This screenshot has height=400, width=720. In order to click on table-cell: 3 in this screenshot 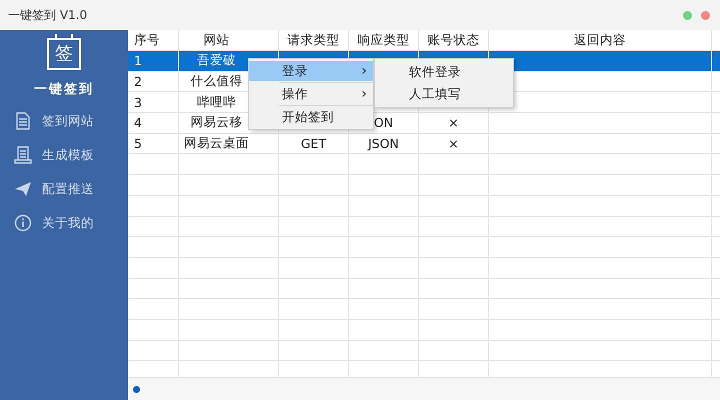, I will do `click(153, 102)`.